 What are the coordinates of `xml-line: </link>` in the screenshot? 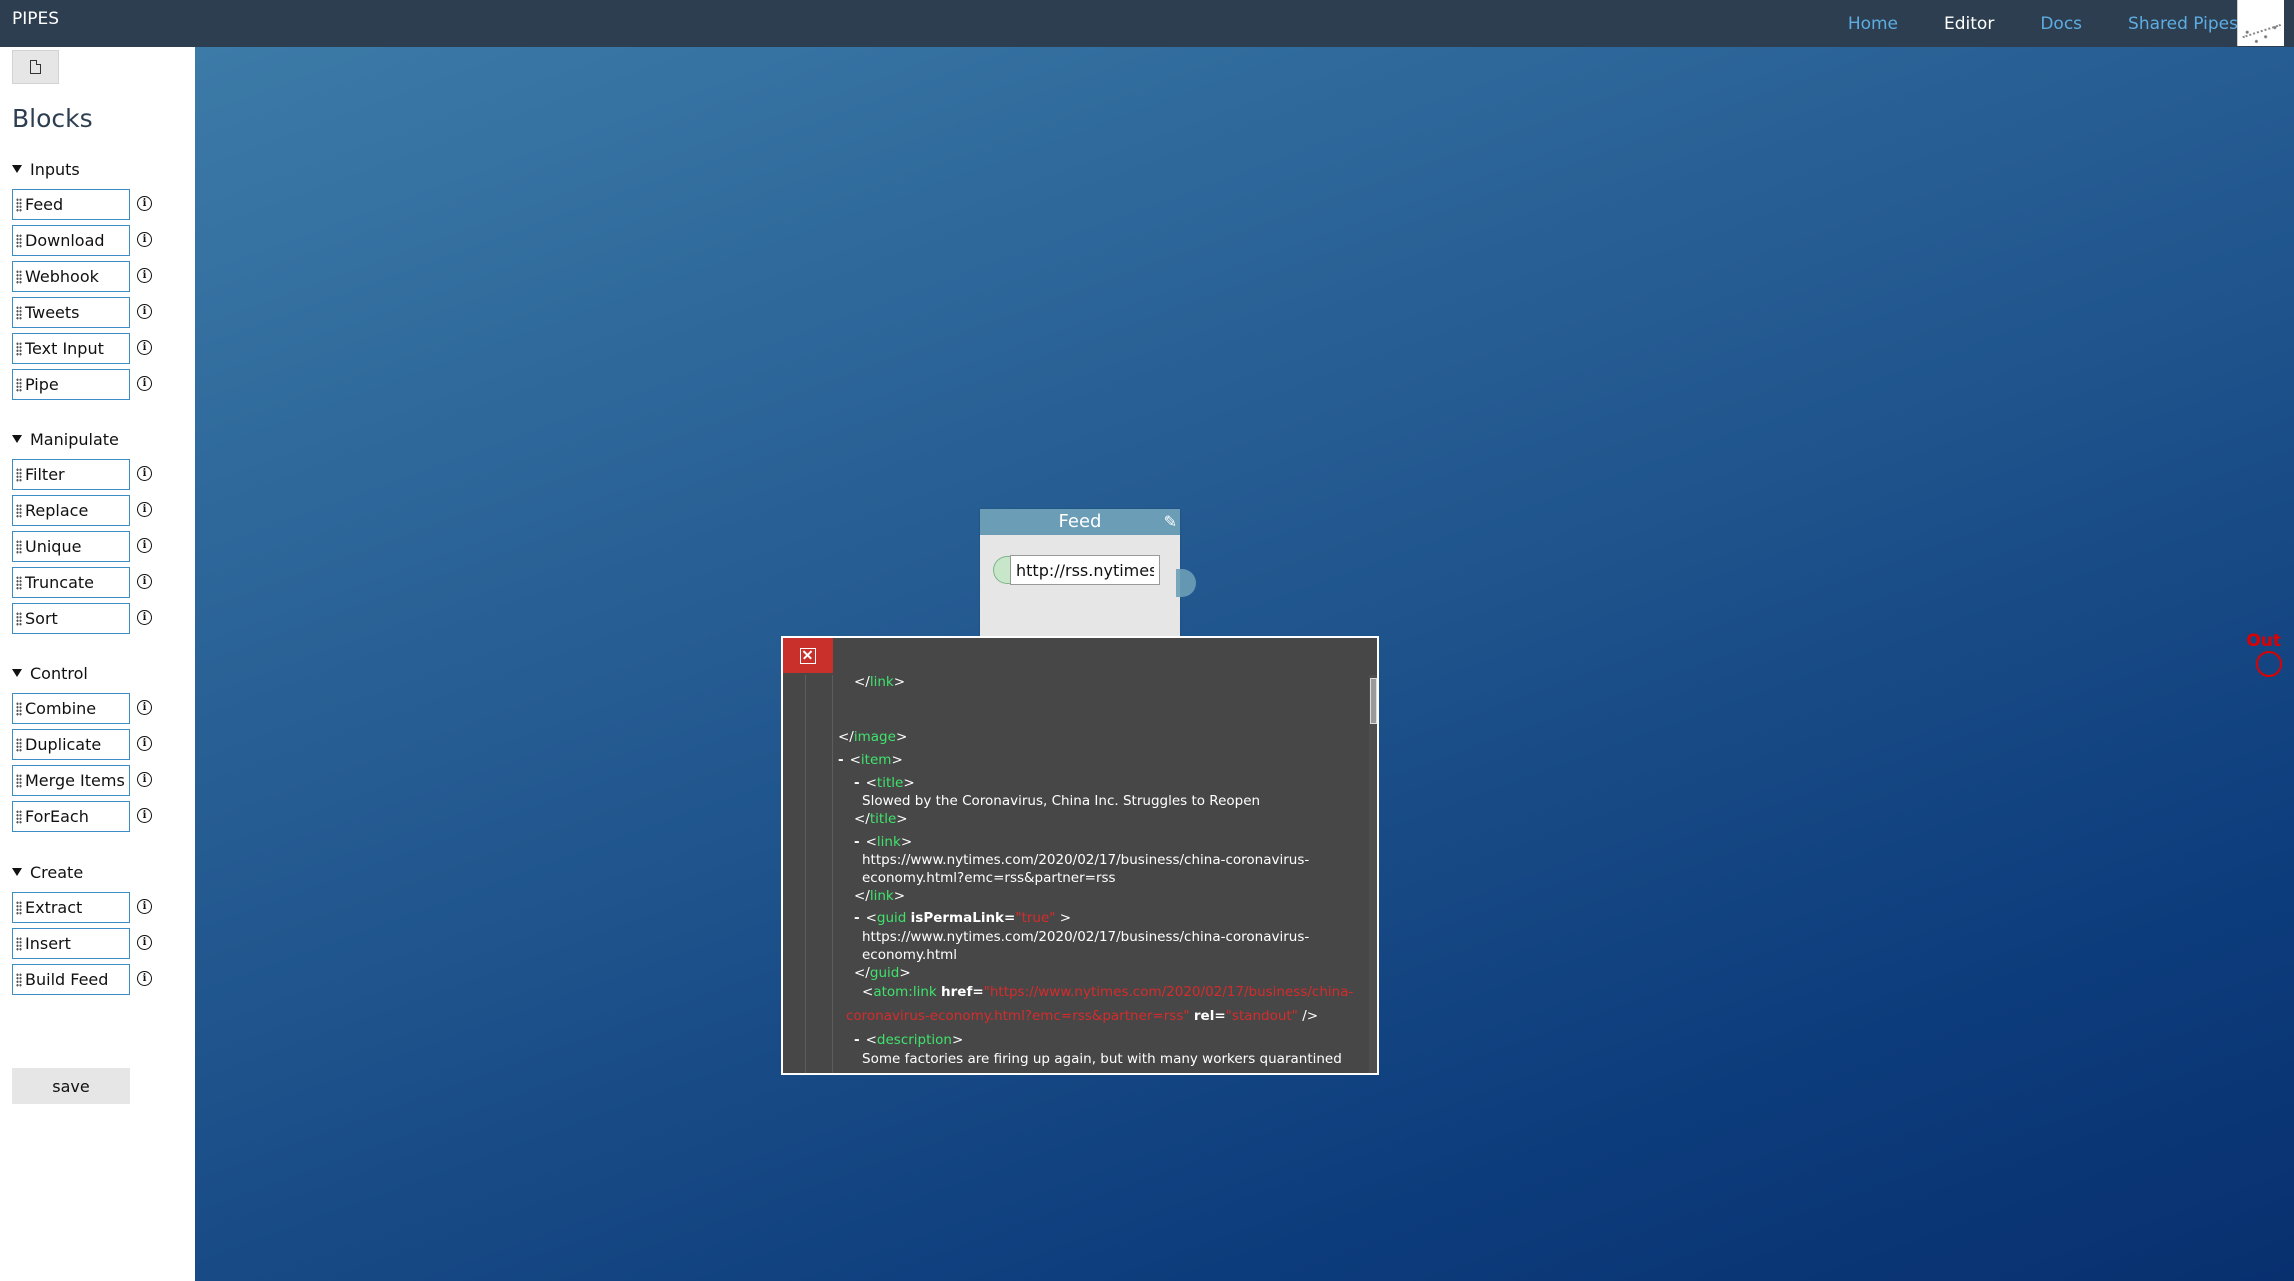 It's located at (880, 682).